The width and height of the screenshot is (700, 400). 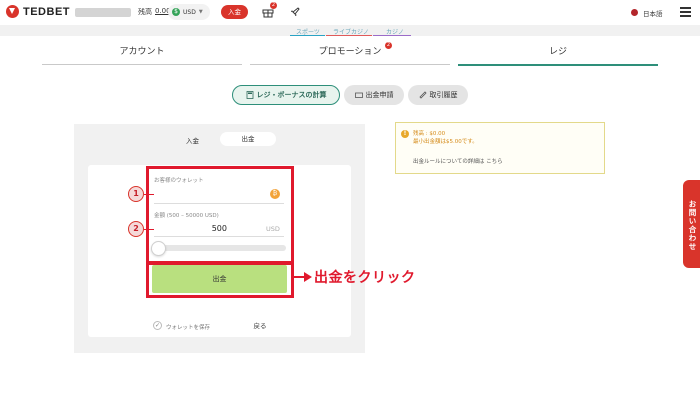 I want to click on annotation-button-box, so click(x=220, y=280).